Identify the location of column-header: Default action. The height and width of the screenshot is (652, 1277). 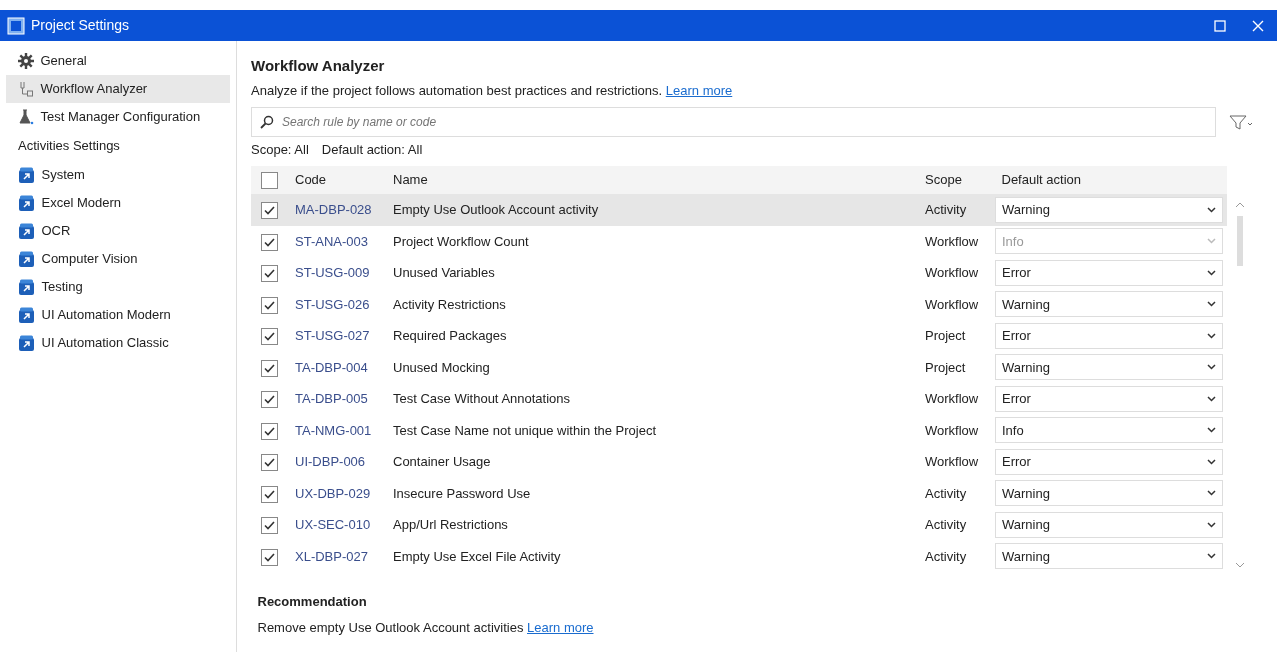
(1111, 180).